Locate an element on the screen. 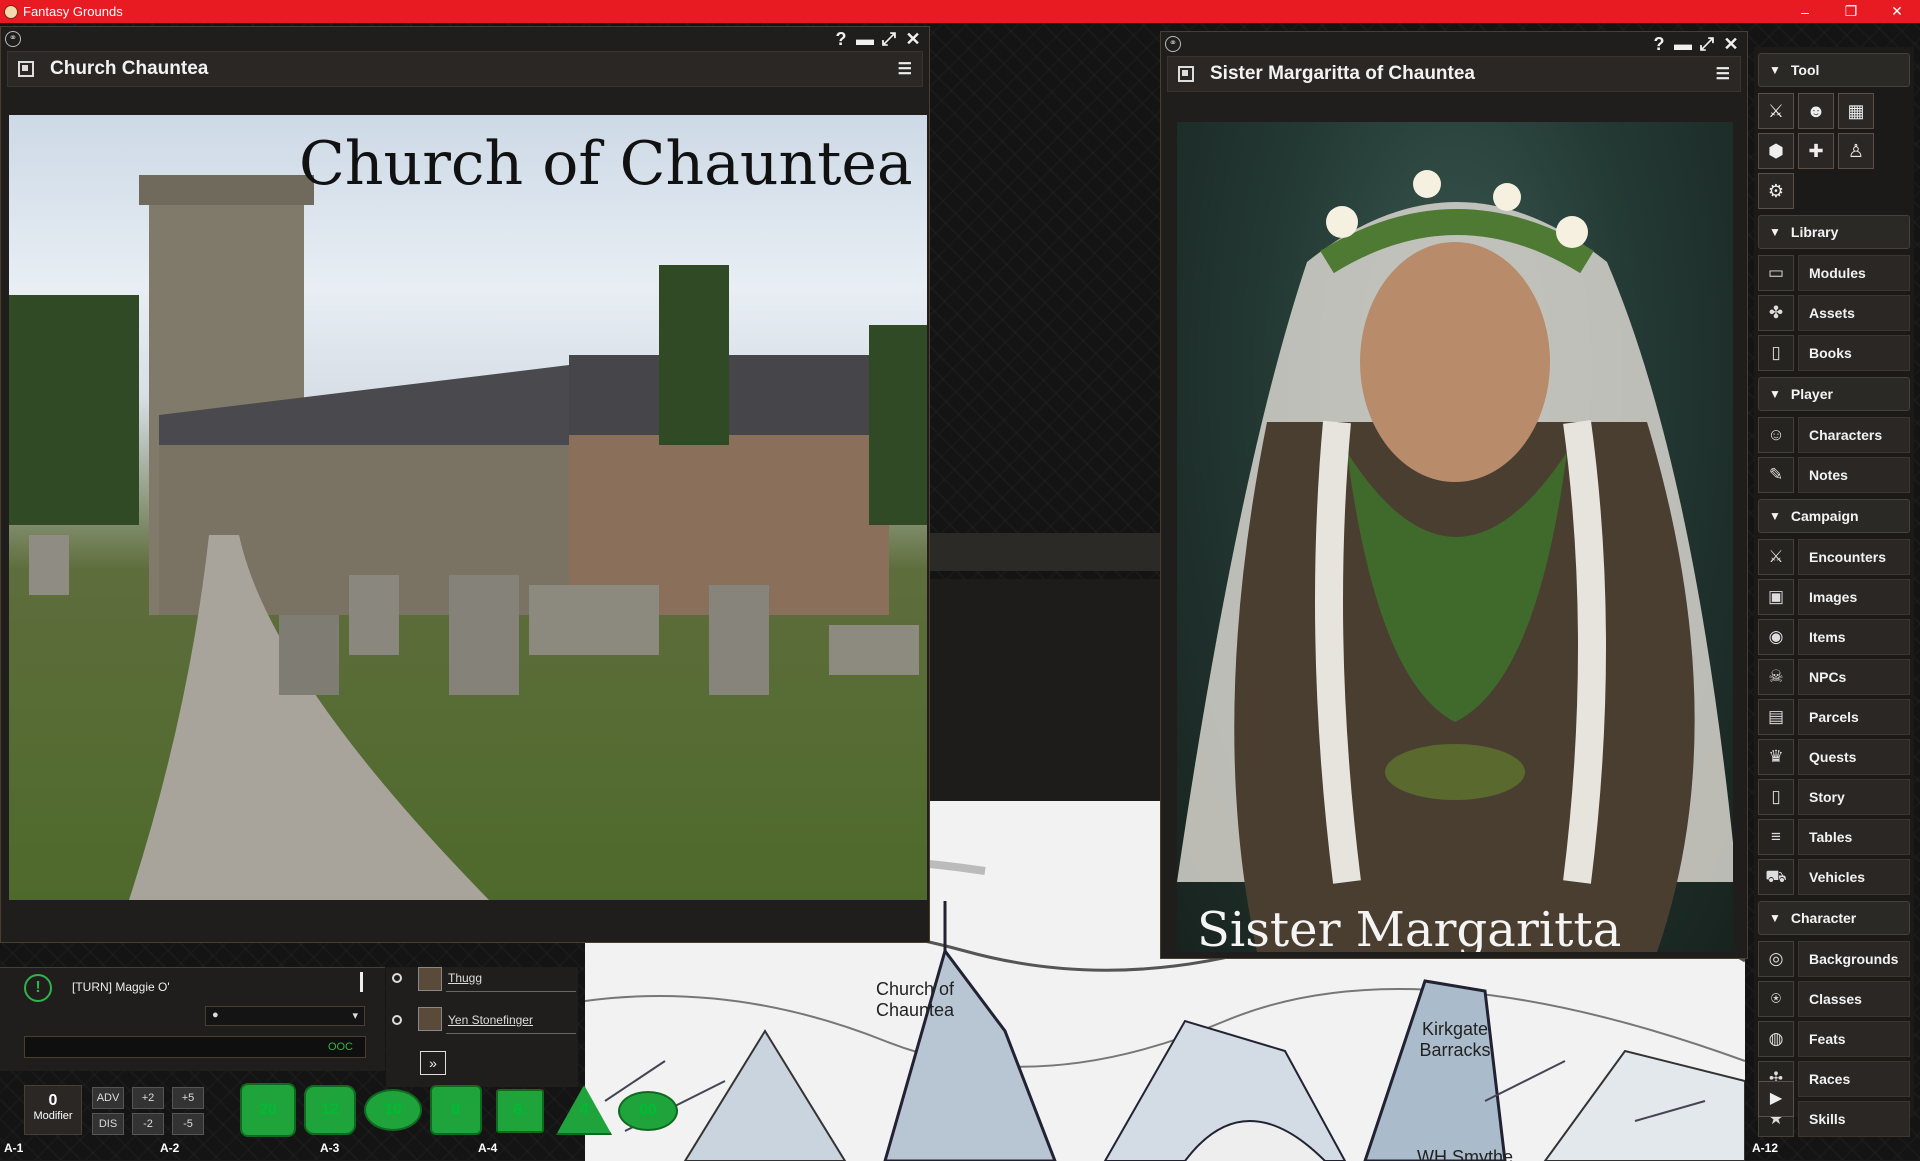  adv-button: ADV is located at coordinates (108, 1098).